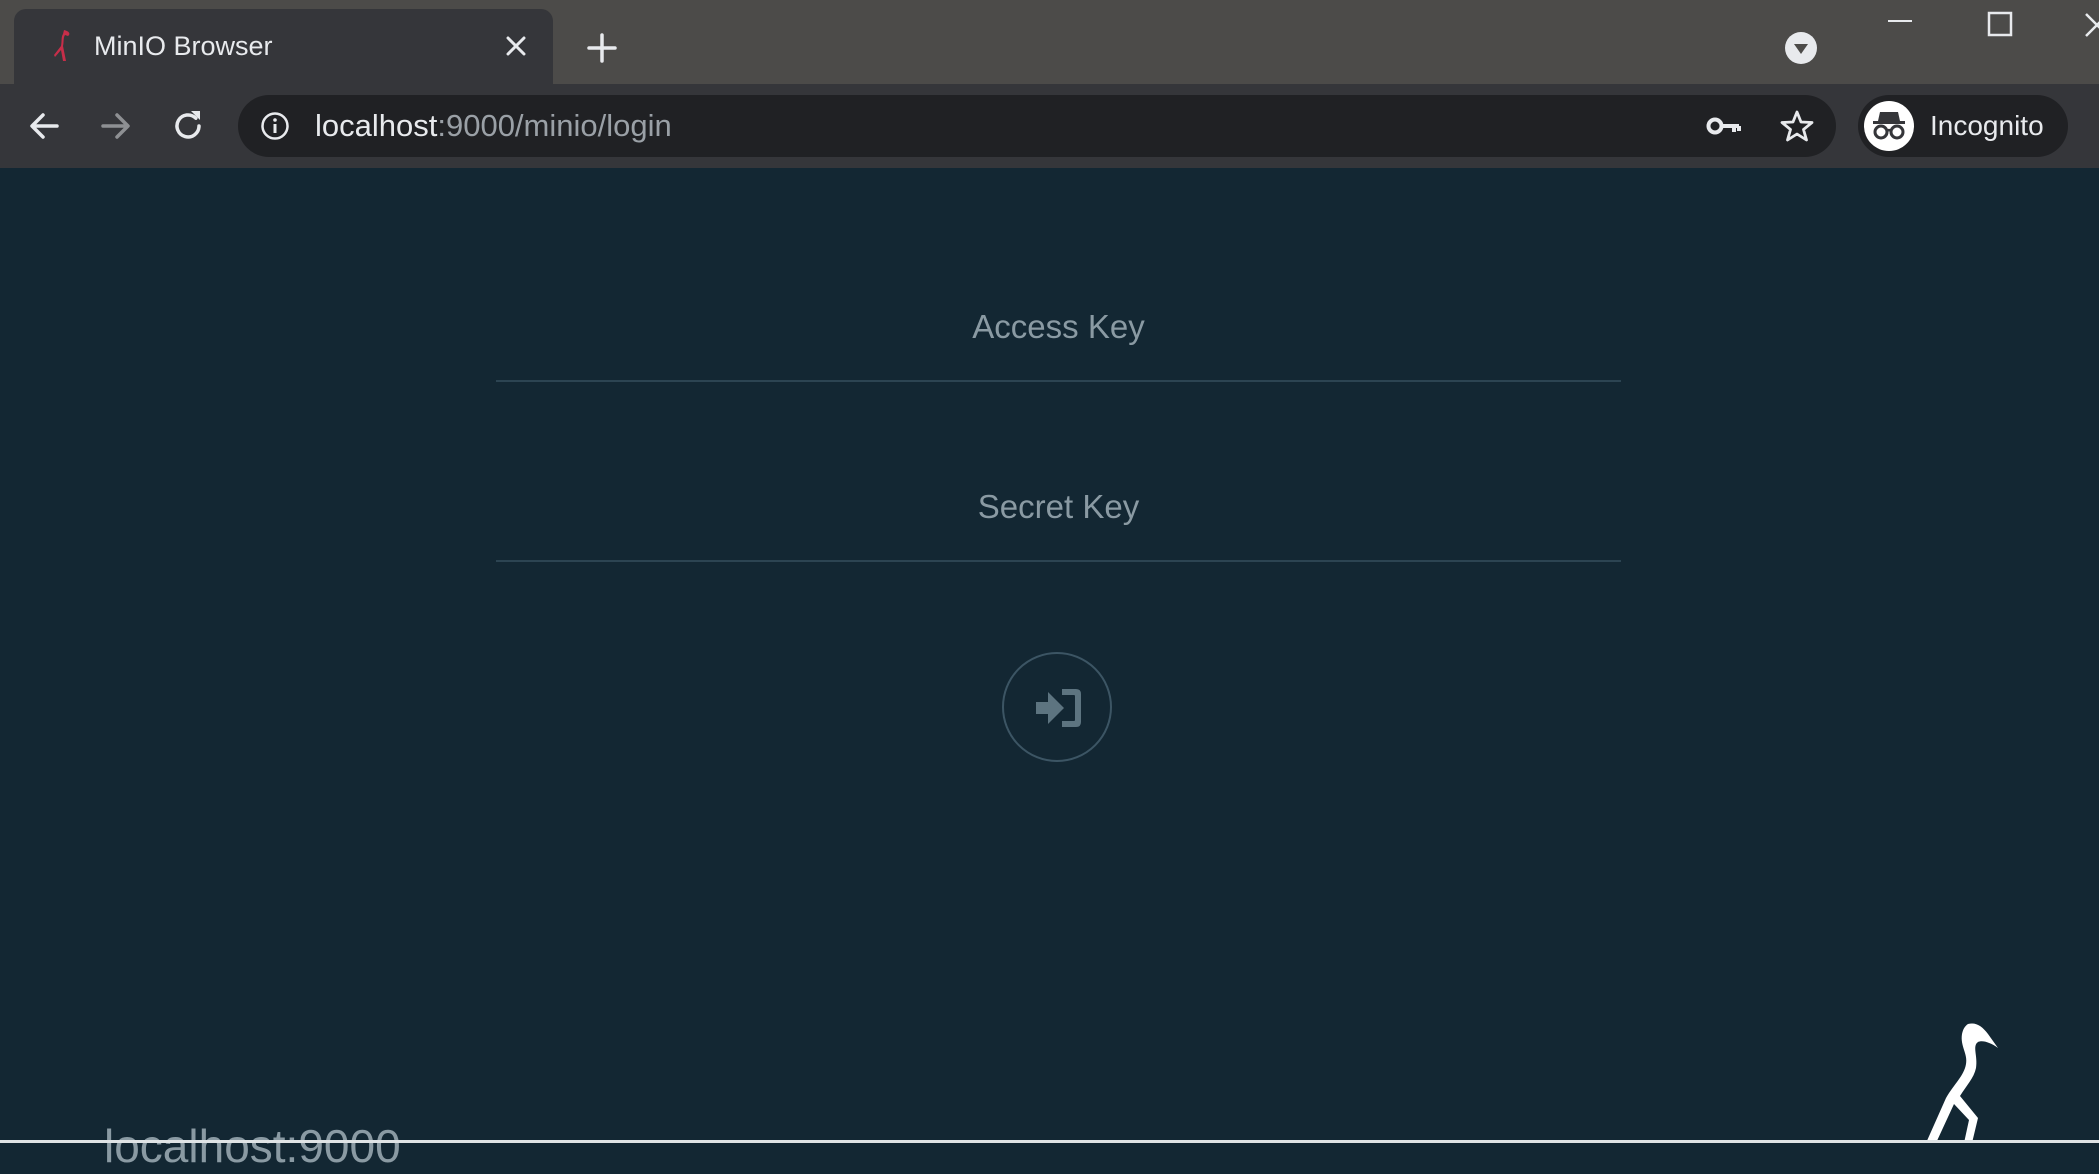 The height and width of the screenshot is (1174, 2099). What do you see at coordinates (116, 126) in the screenshot?
I see `arrow-right-icon` at bounding box center [116, 126].